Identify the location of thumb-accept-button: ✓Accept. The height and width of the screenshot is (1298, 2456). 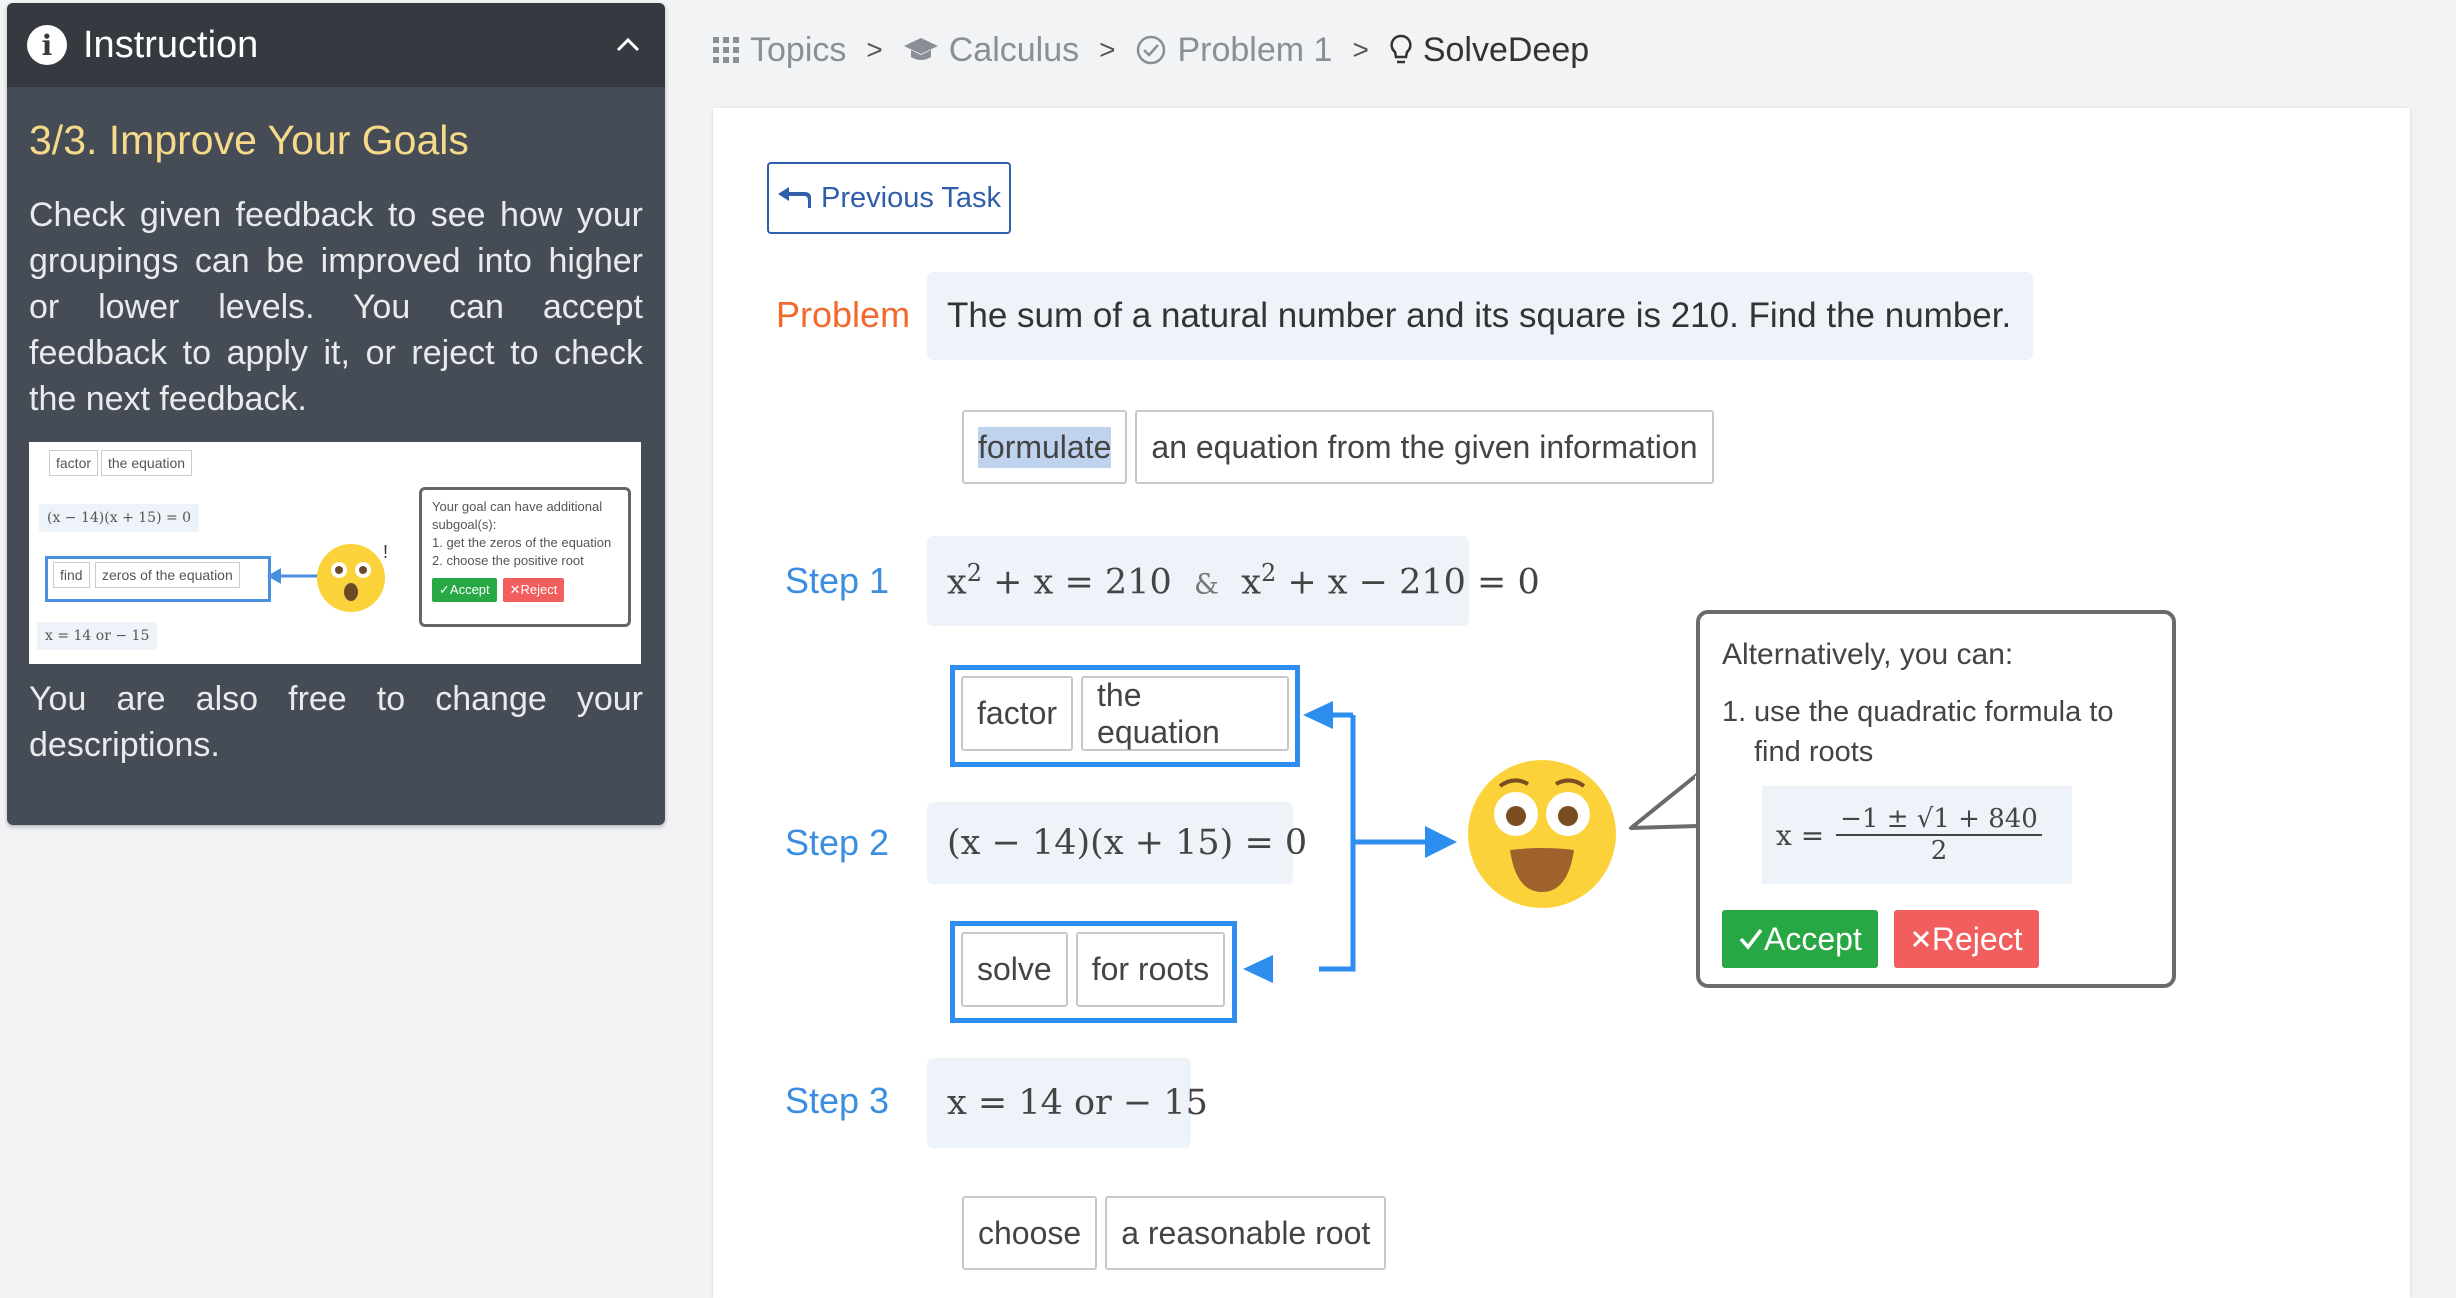
(464, 590).